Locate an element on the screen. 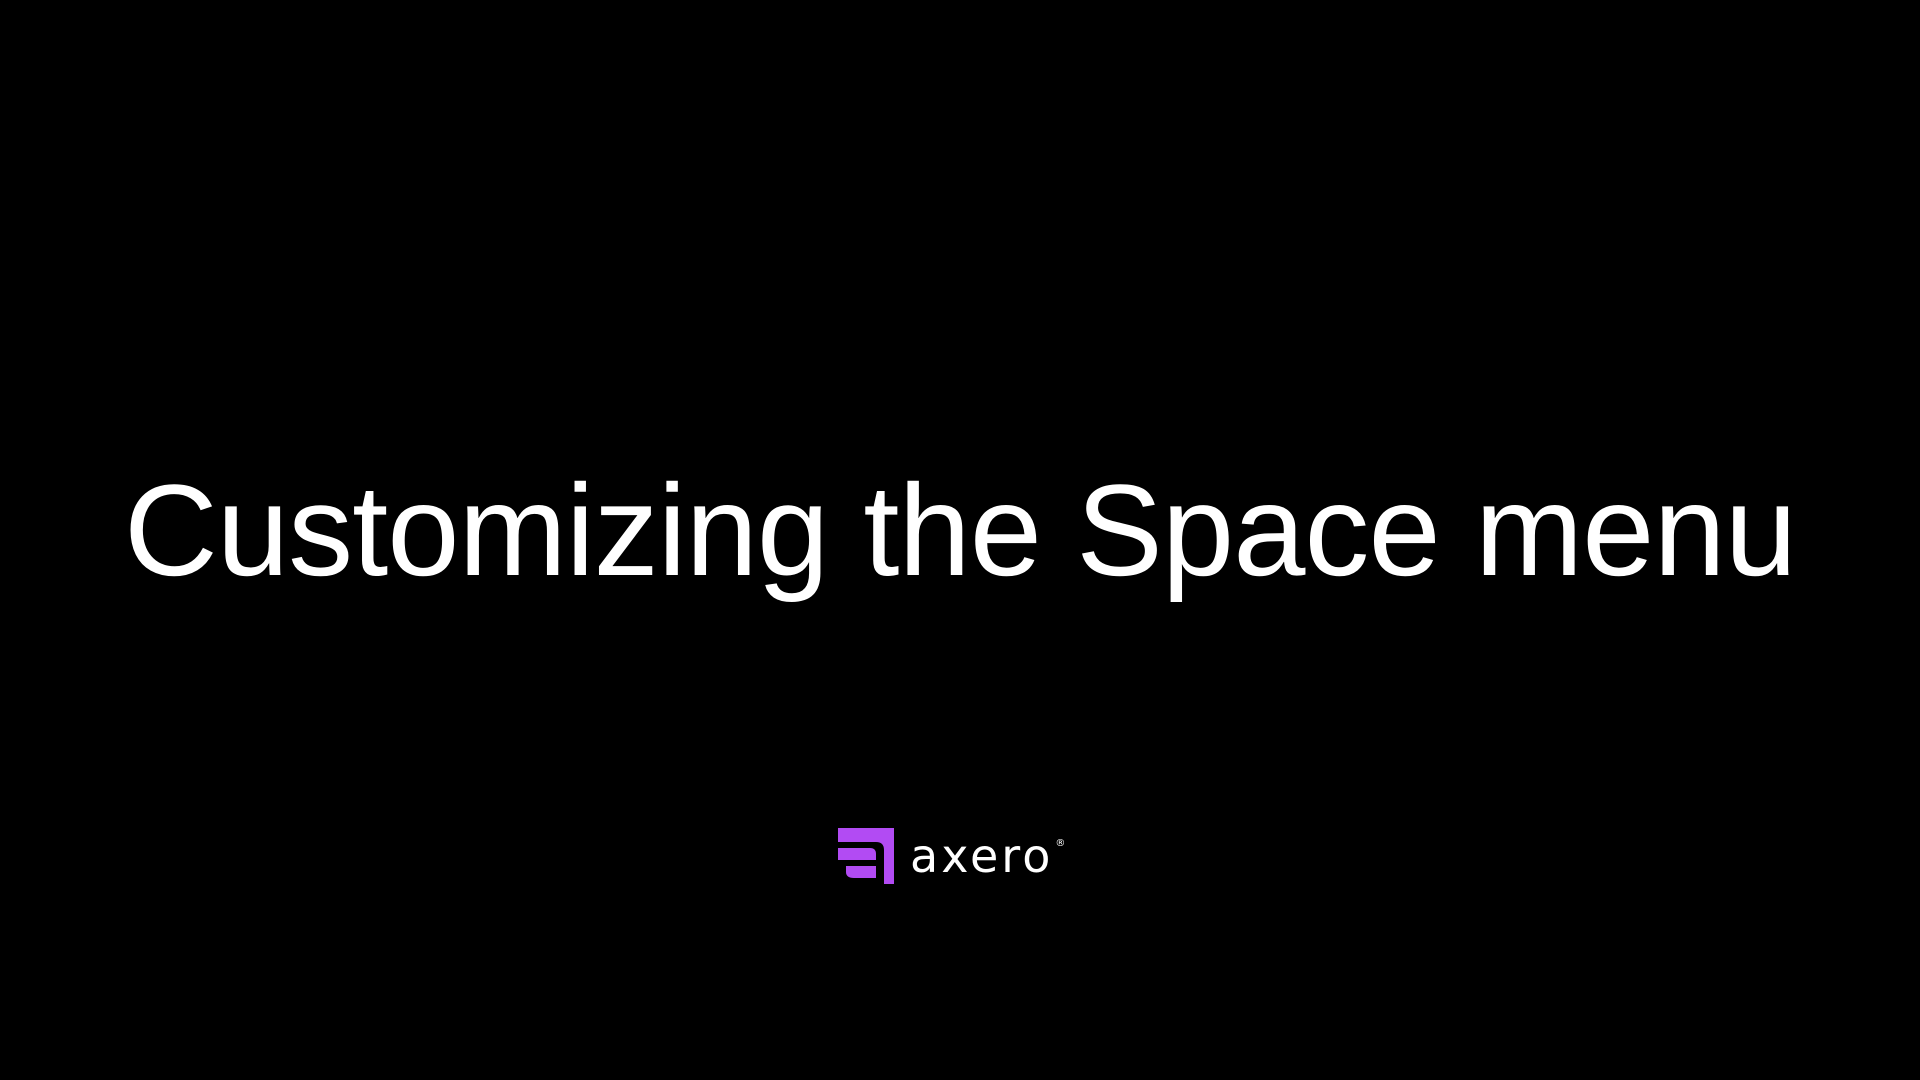 The width and height of the screenshot is (1920, 1080). registered-mark: ® is located at coordinates (1062, 843).